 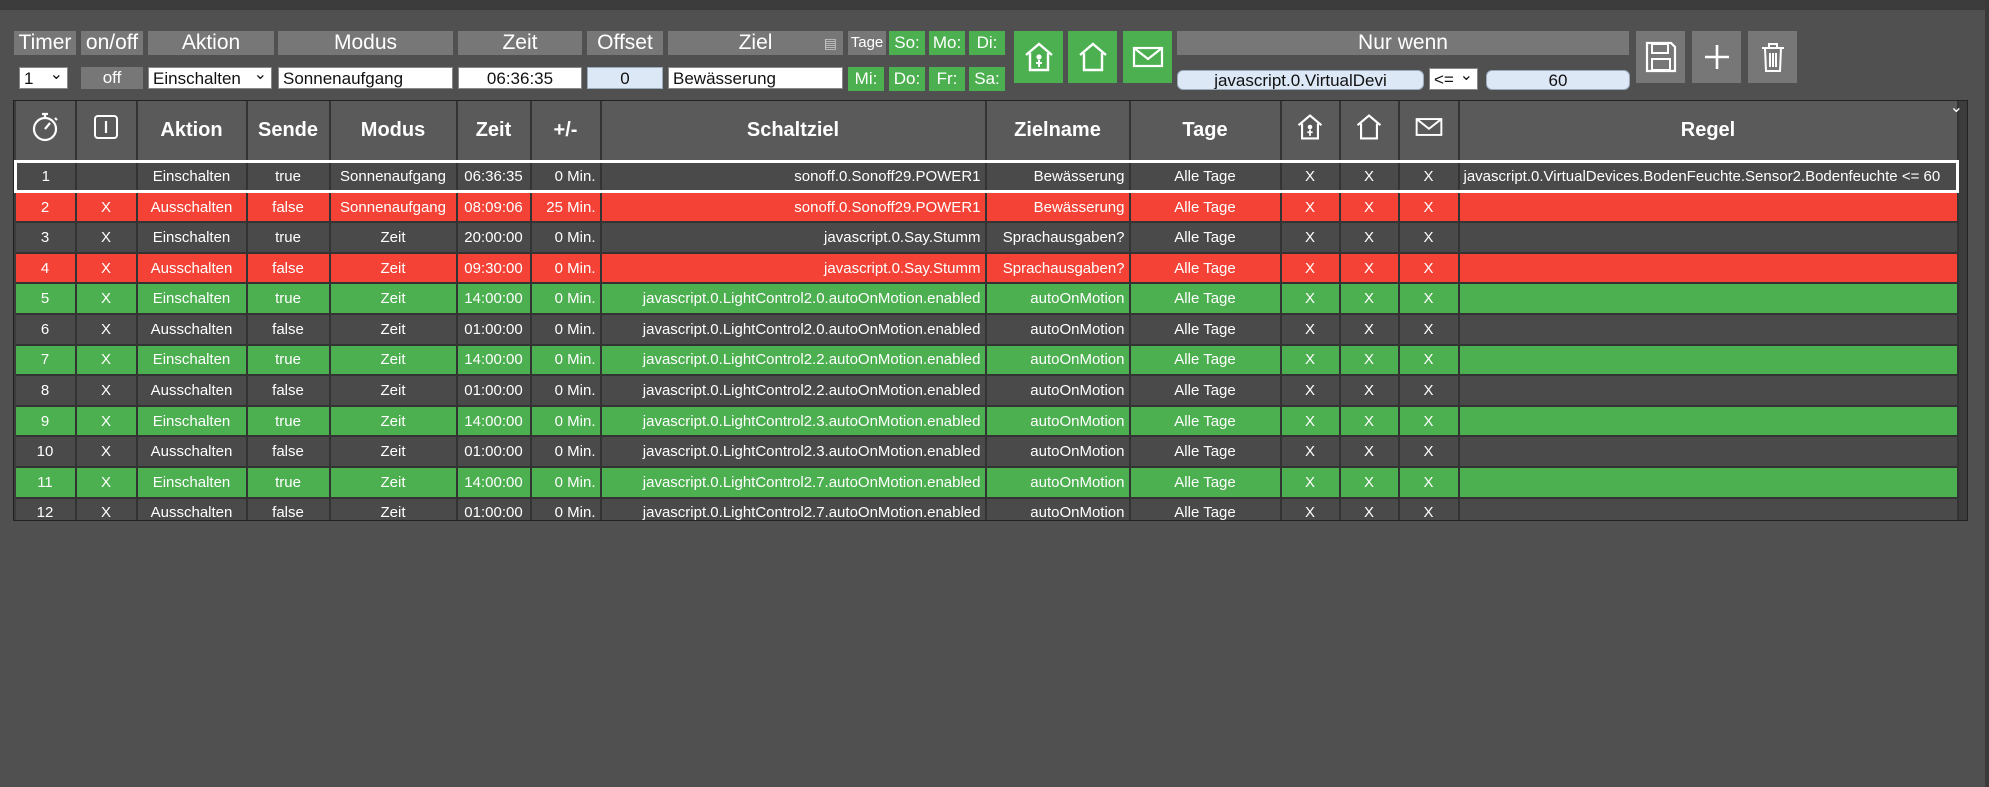 What do you see at coordinates (288, 360) in the screenshot?
I see `table-cell: true` at bounding box center [288, 360].